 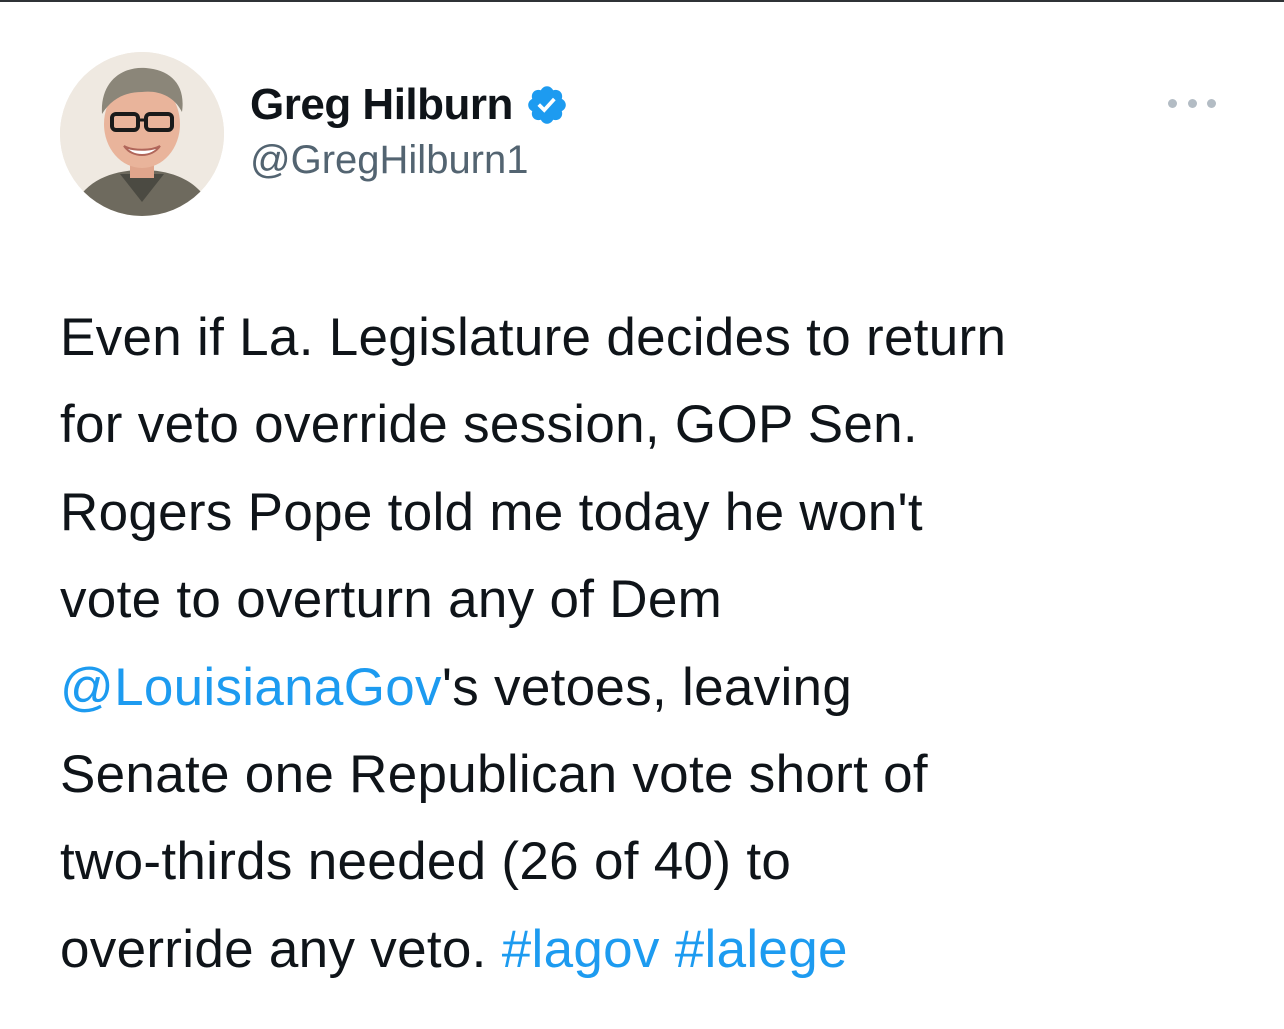 I want to click on avatar, so click(x=142, y=134).